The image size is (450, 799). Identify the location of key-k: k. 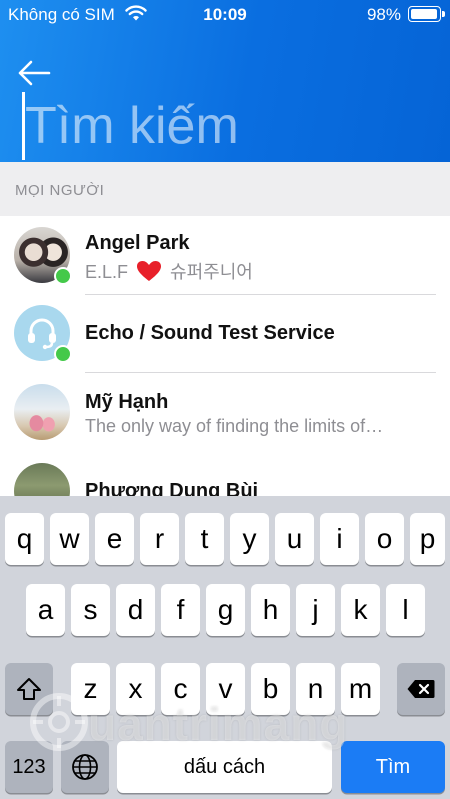
(360, 610).